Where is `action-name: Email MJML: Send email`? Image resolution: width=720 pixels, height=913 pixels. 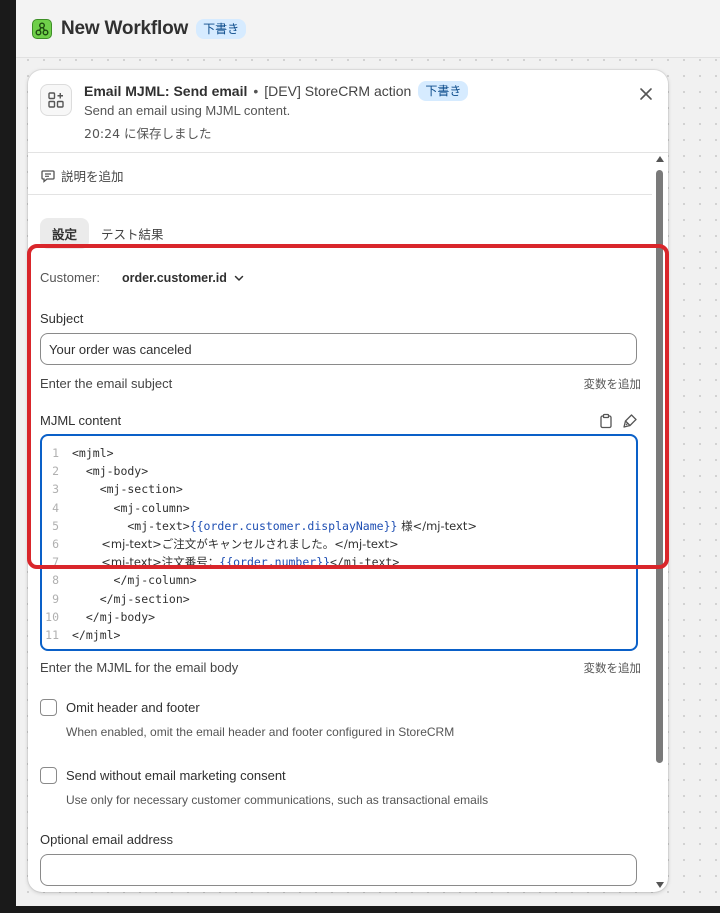
action-name: Email MJML: Send email is located at coordinates (166, 91).